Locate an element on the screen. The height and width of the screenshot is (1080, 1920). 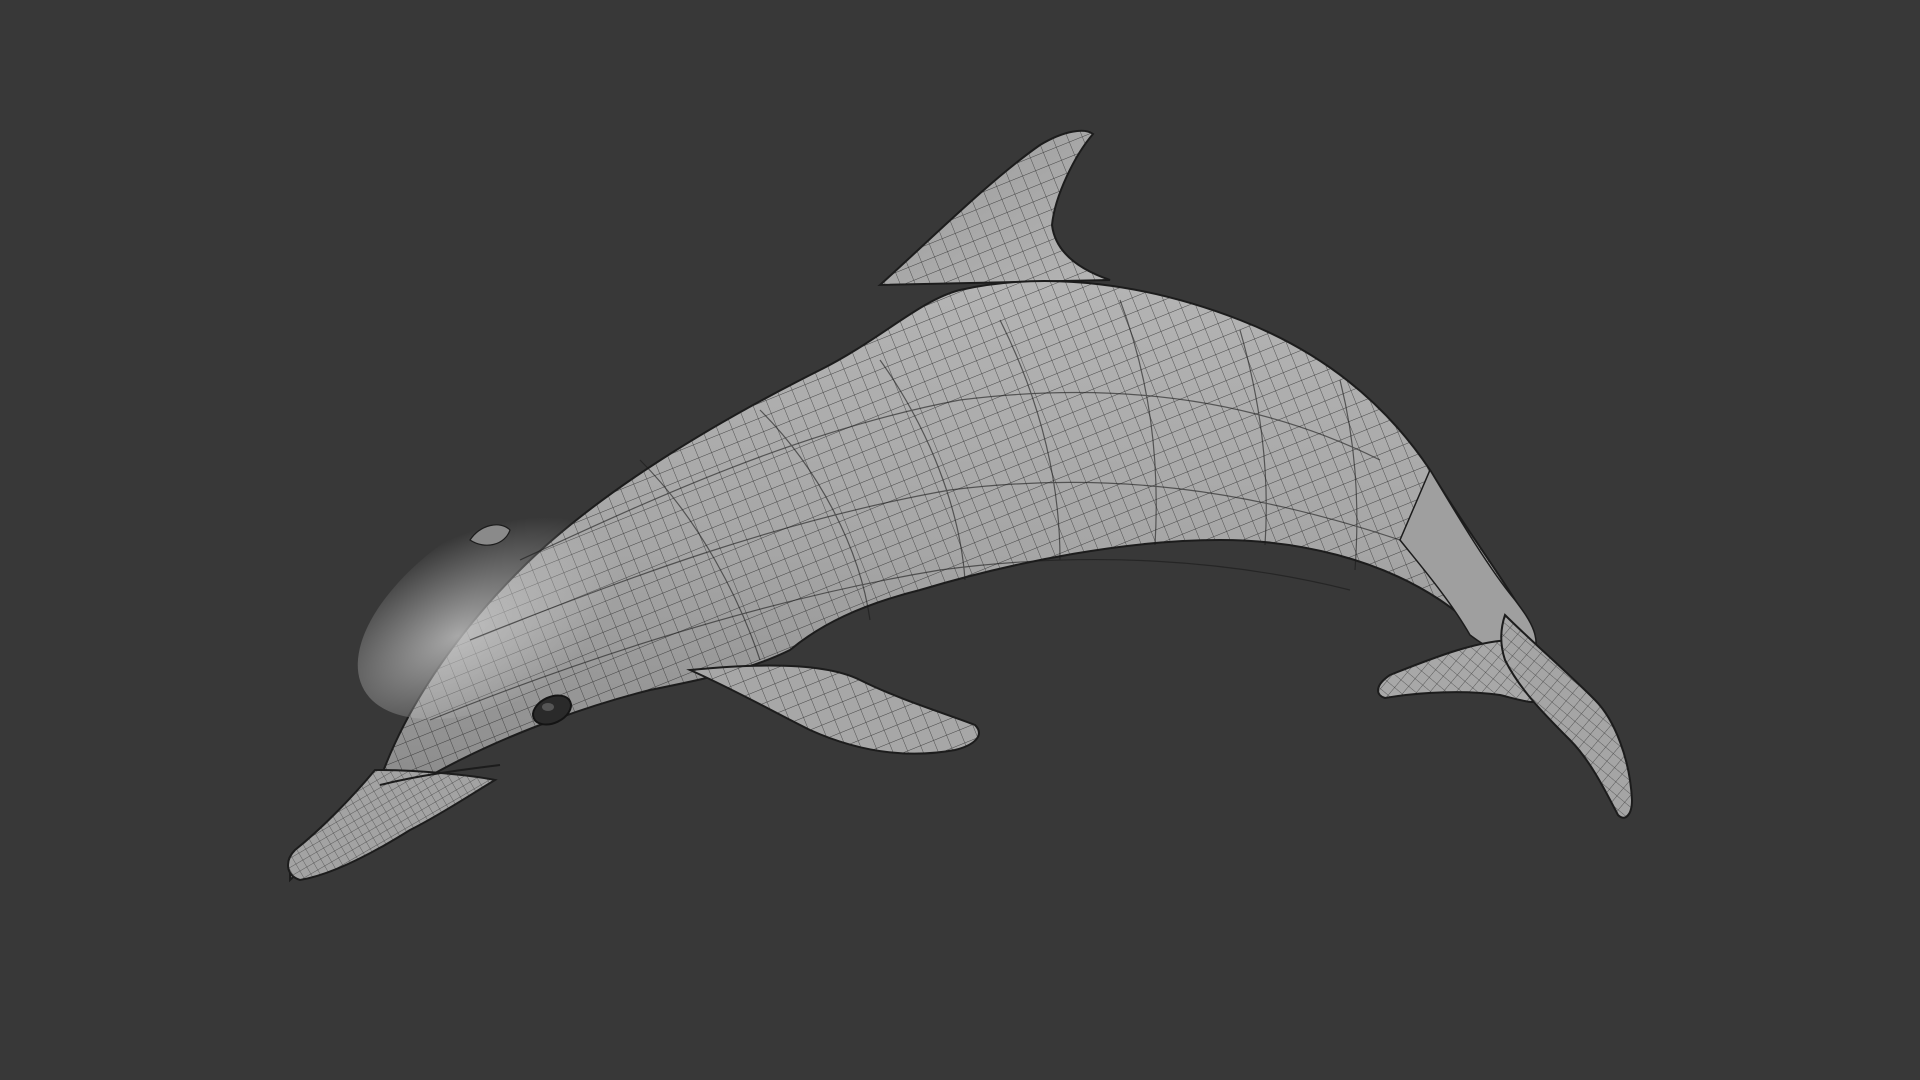
eye-highlight is located at coordinates (548, 707).